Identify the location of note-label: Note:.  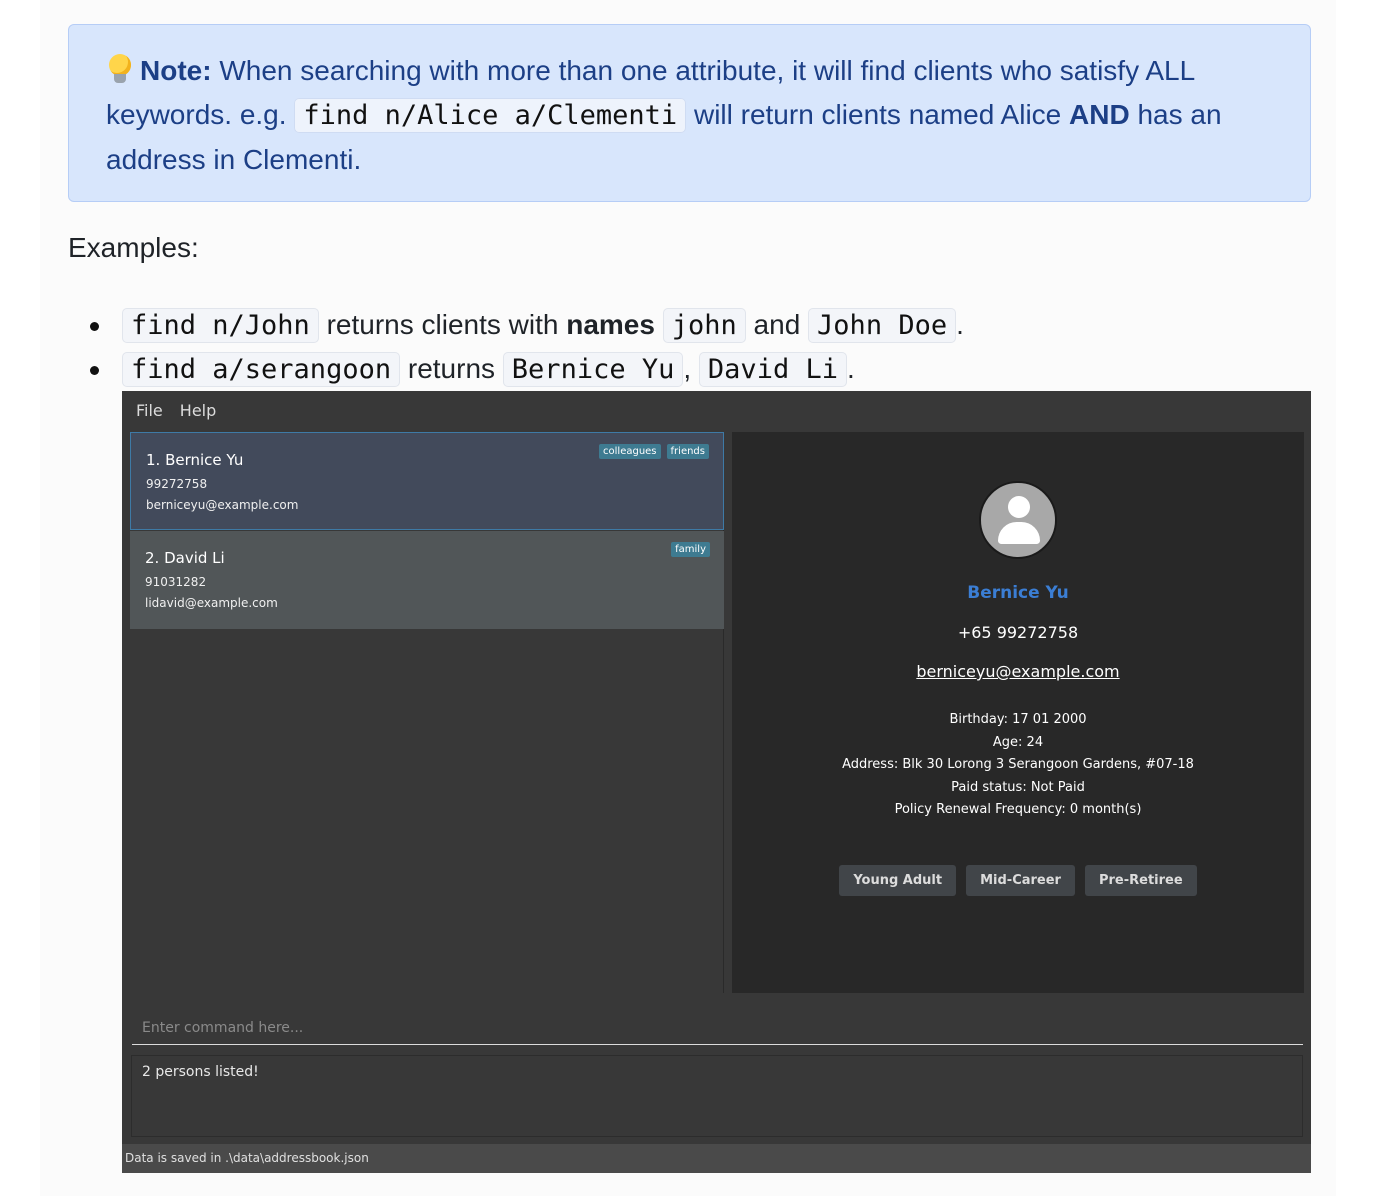
(176, 70).